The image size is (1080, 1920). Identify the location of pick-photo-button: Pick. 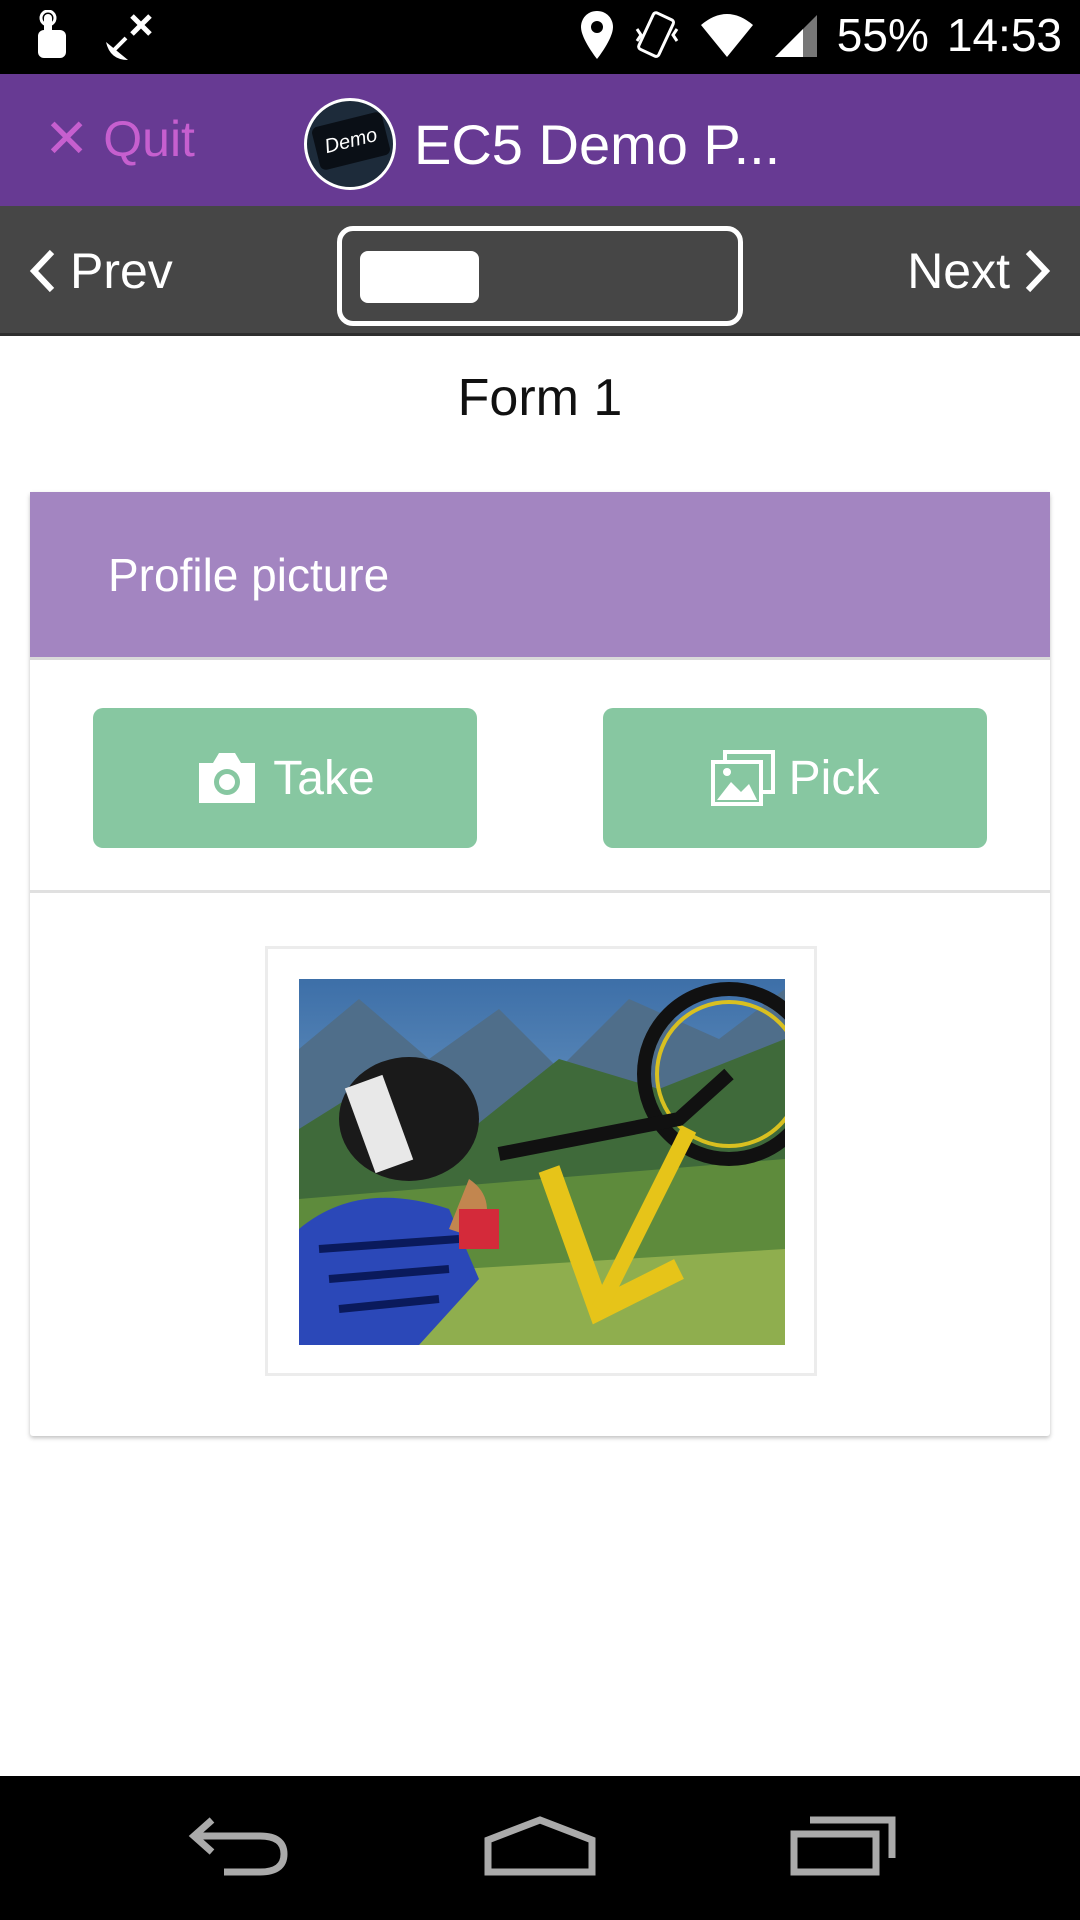
(795, 778).